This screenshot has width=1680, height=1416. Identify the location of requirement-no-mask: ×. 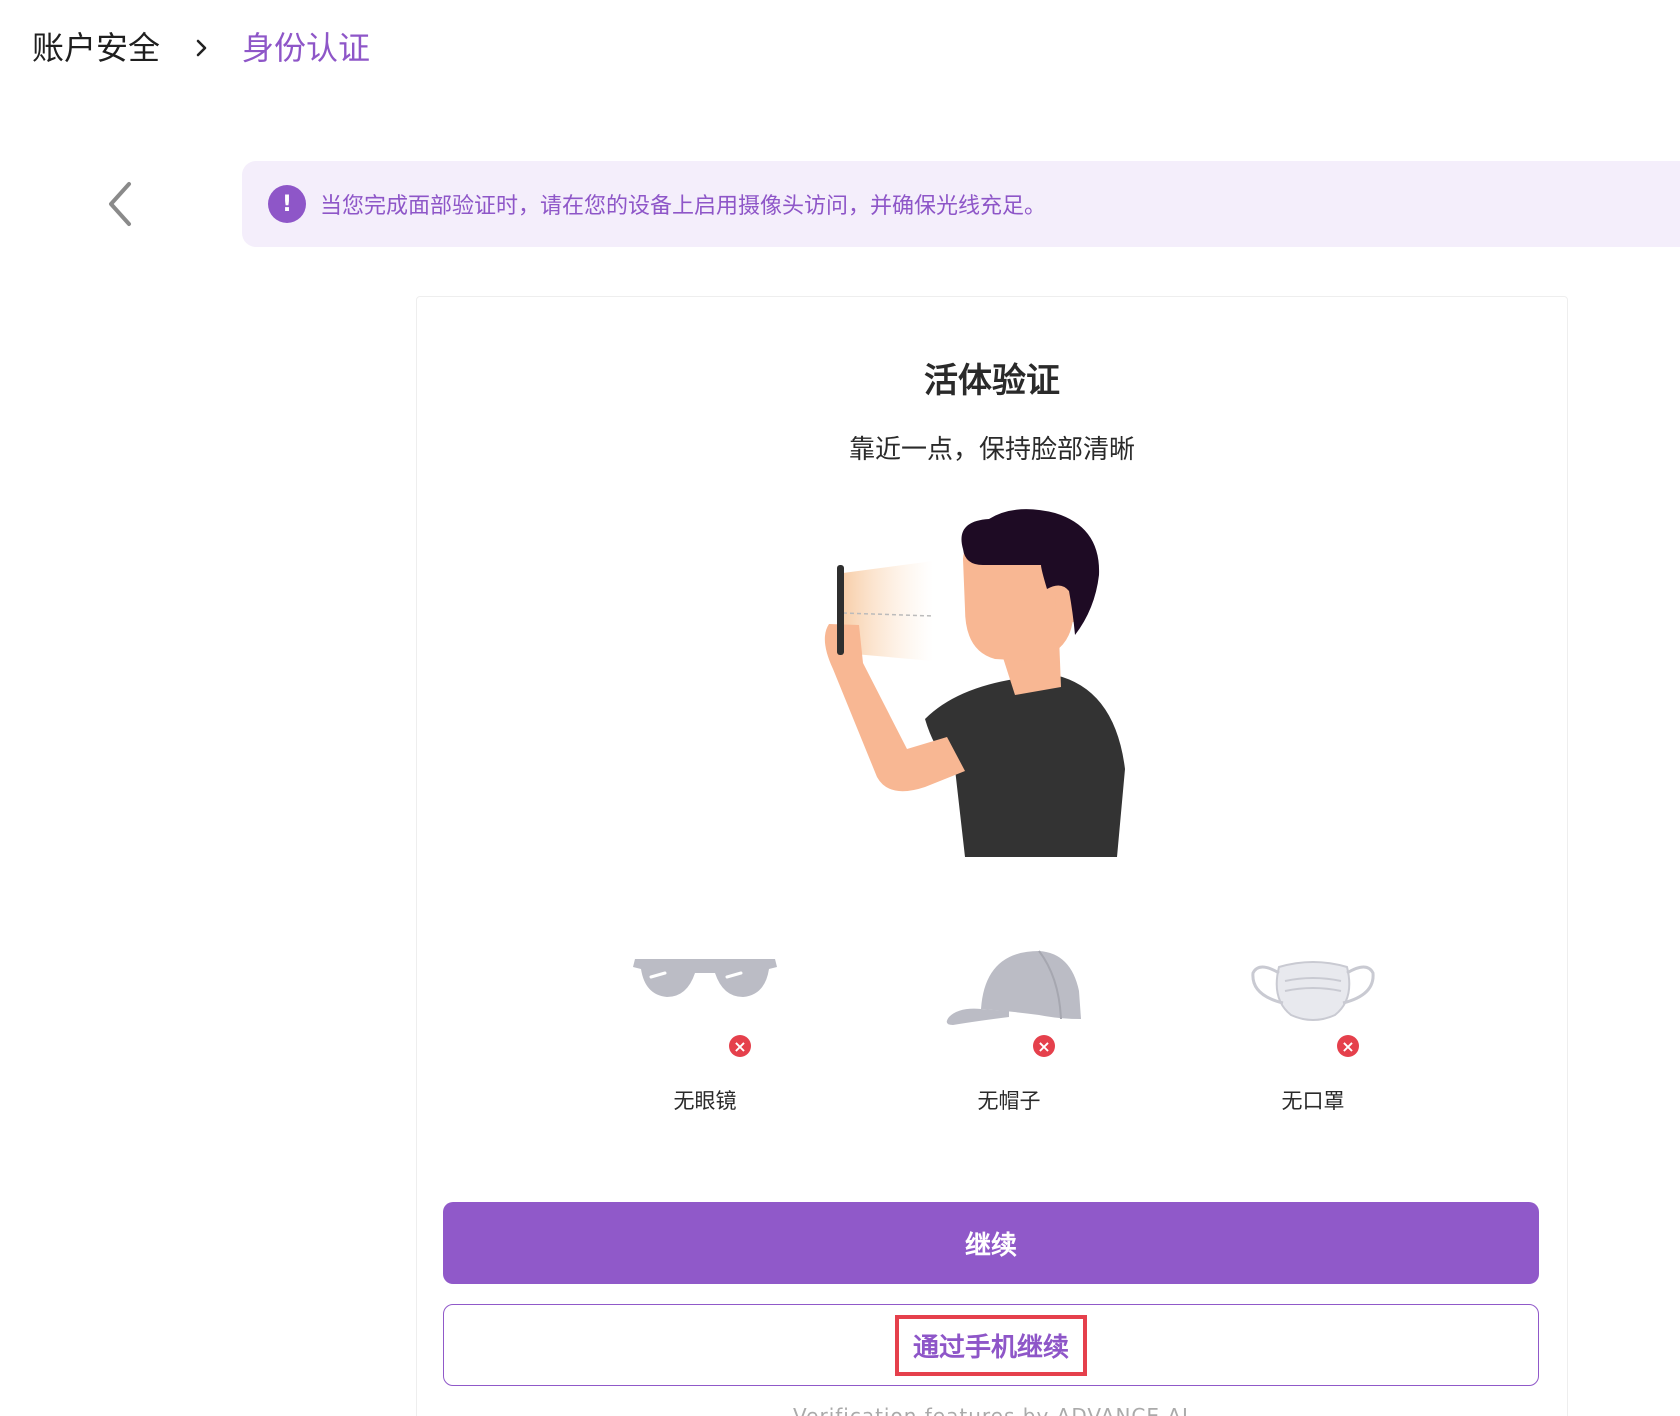
(1313, 1000).